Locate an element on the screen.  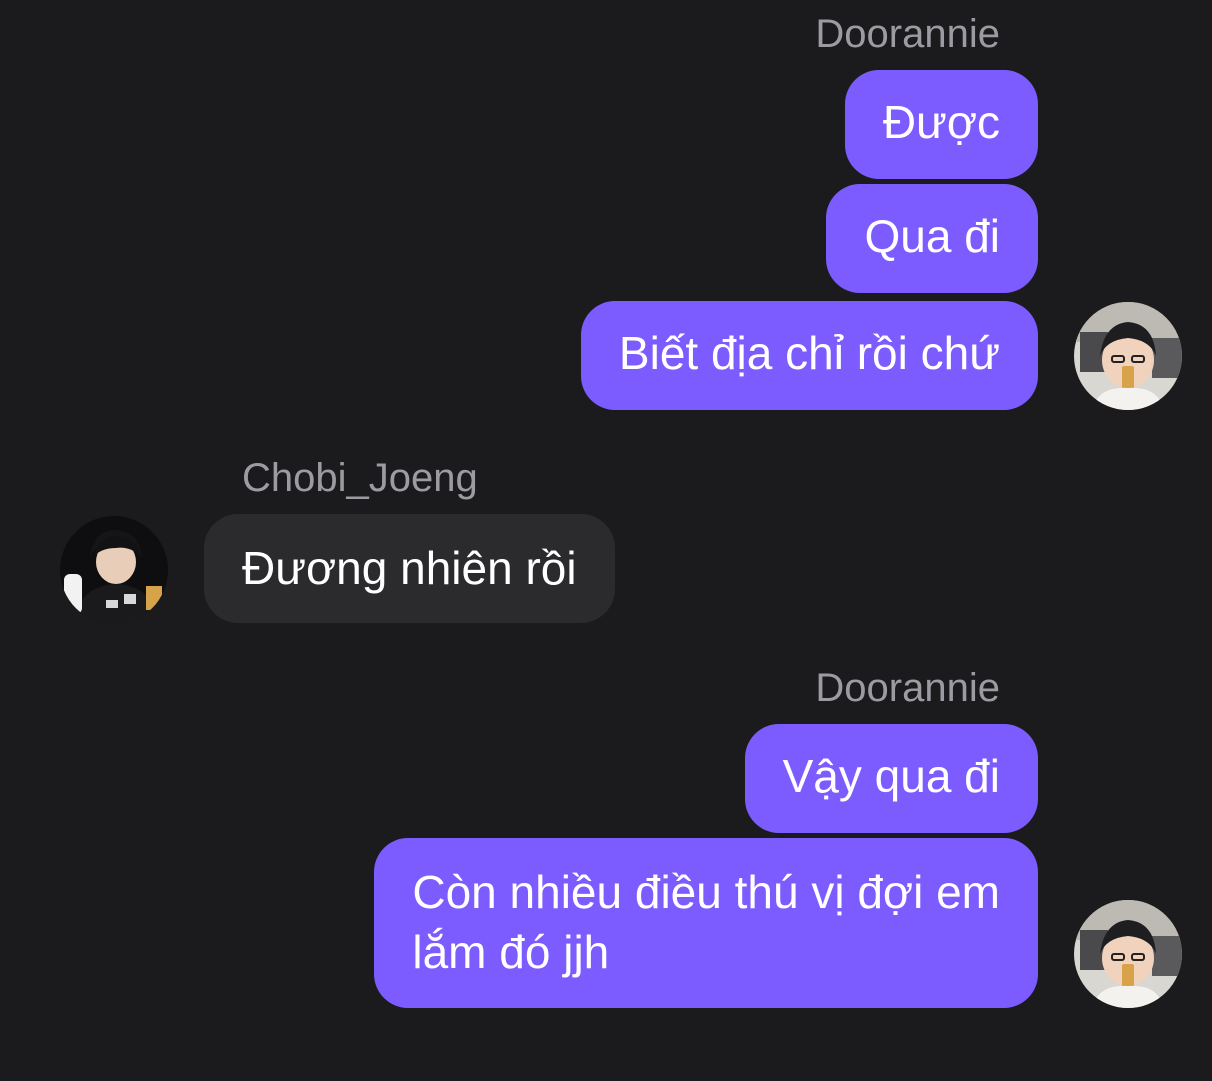
message-bubble-incoming: Đương nhiên rồi is located at coordinates (409, 568).